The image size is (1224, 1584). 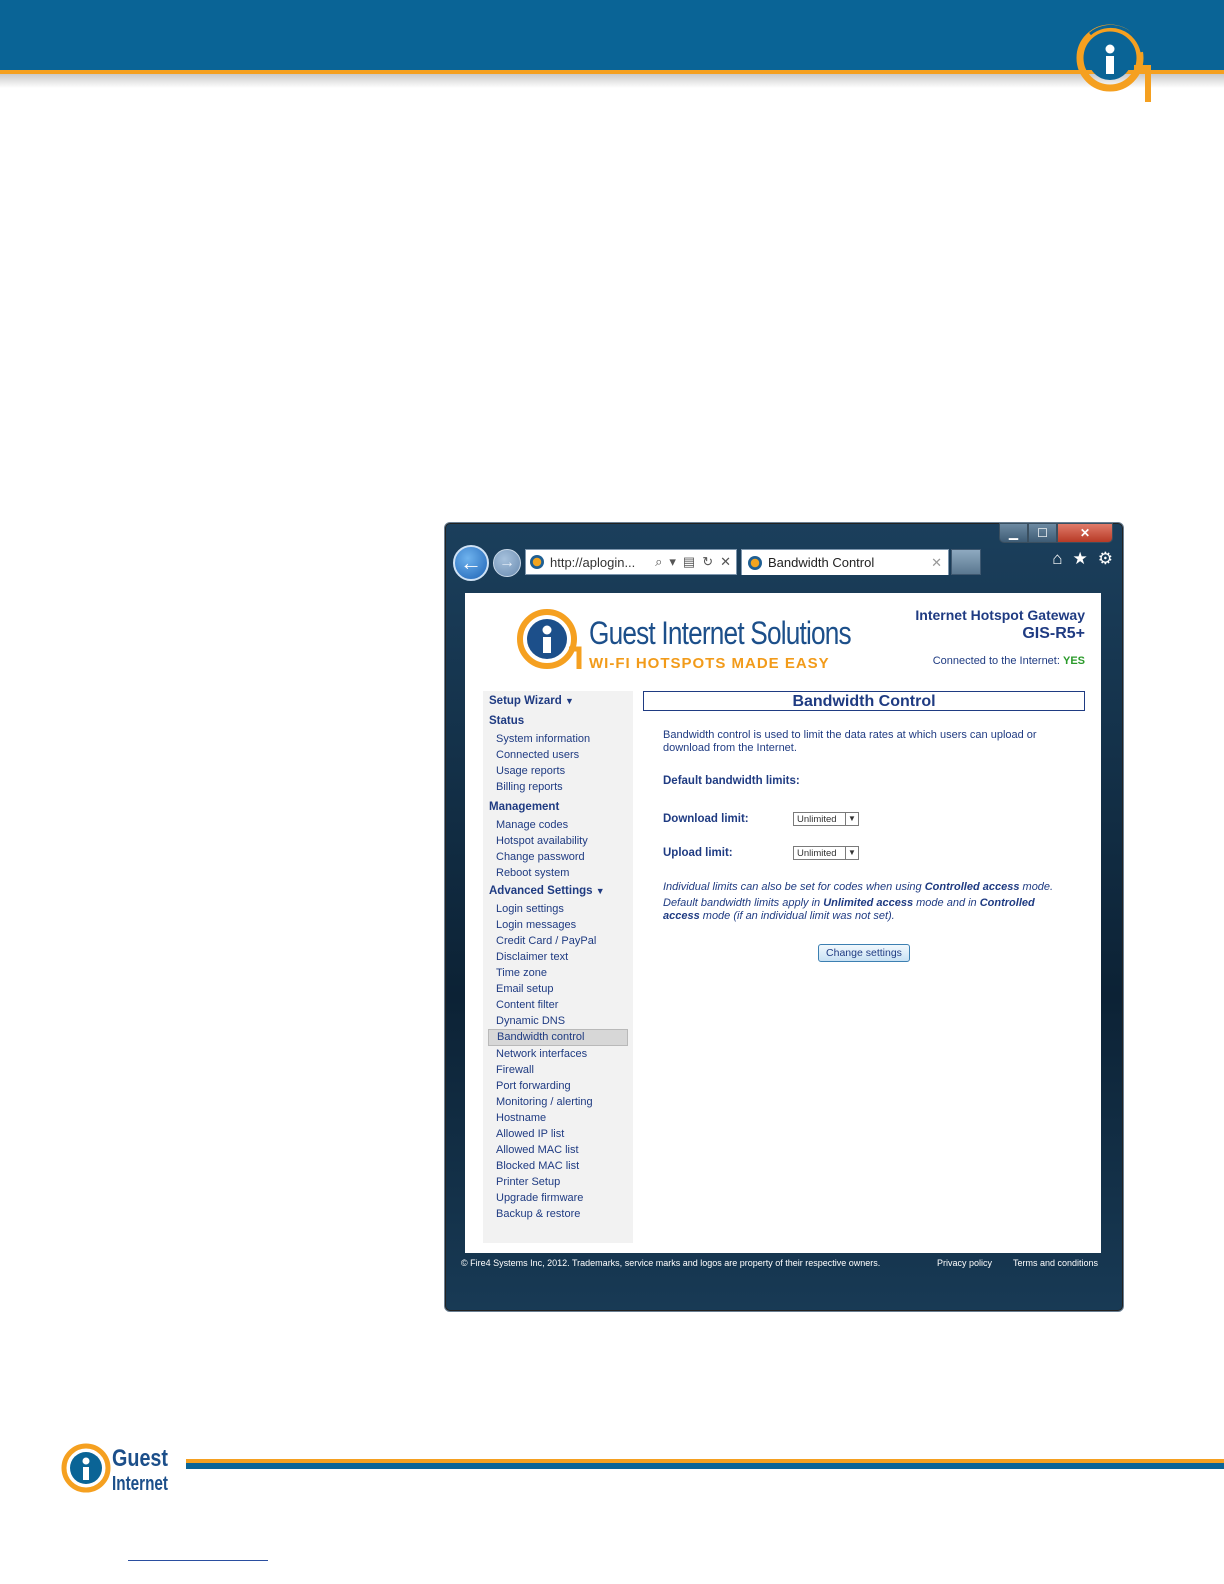 I want to click on page-title: Bandwidth Control, so click(x=864, y=701).